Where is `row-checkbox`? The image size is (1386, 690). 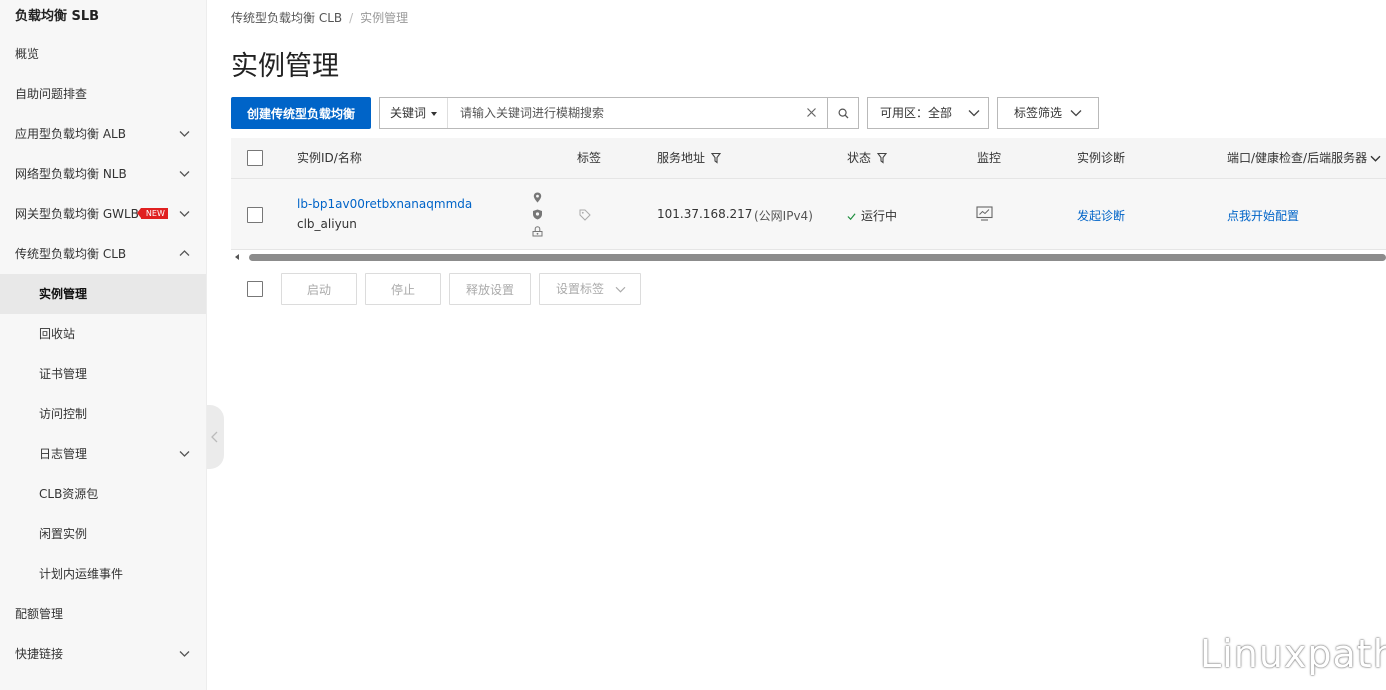 row-checkbox is located at coordinates (255, 215).